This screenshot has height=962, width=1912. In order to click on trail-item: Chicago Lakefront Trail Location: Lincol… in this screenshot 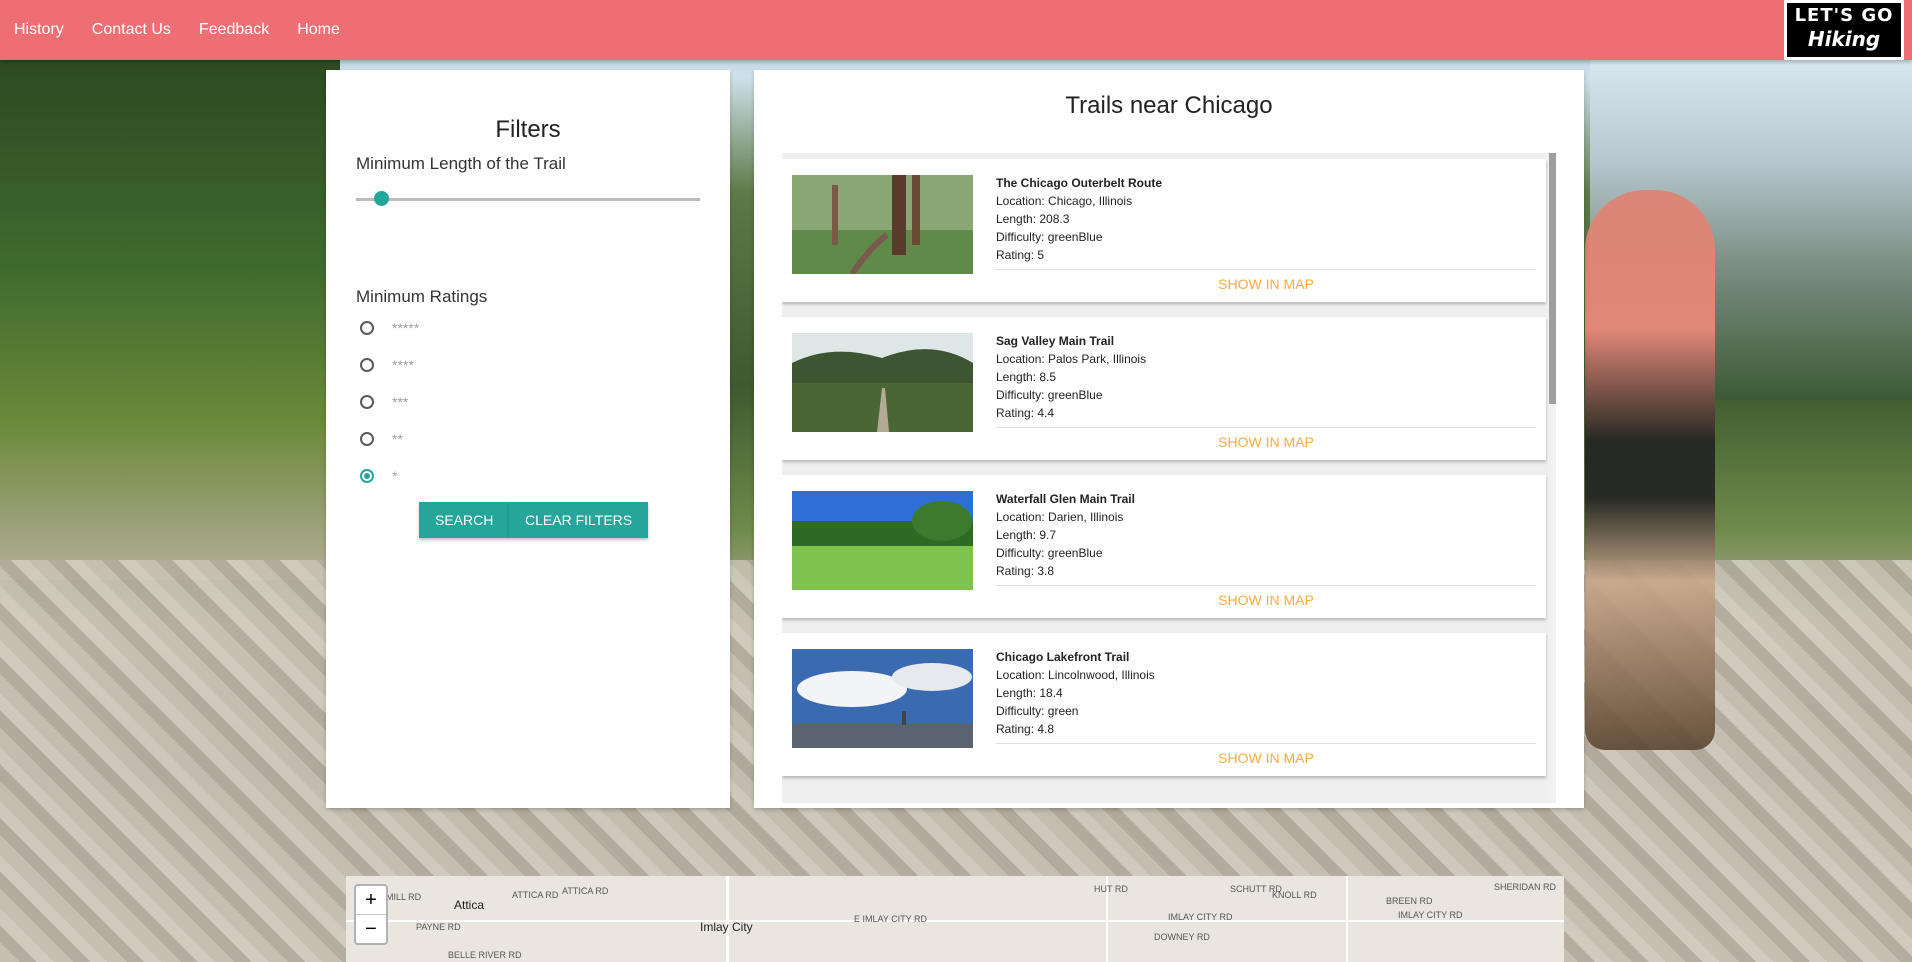, I will do `click(1164, 704)`.